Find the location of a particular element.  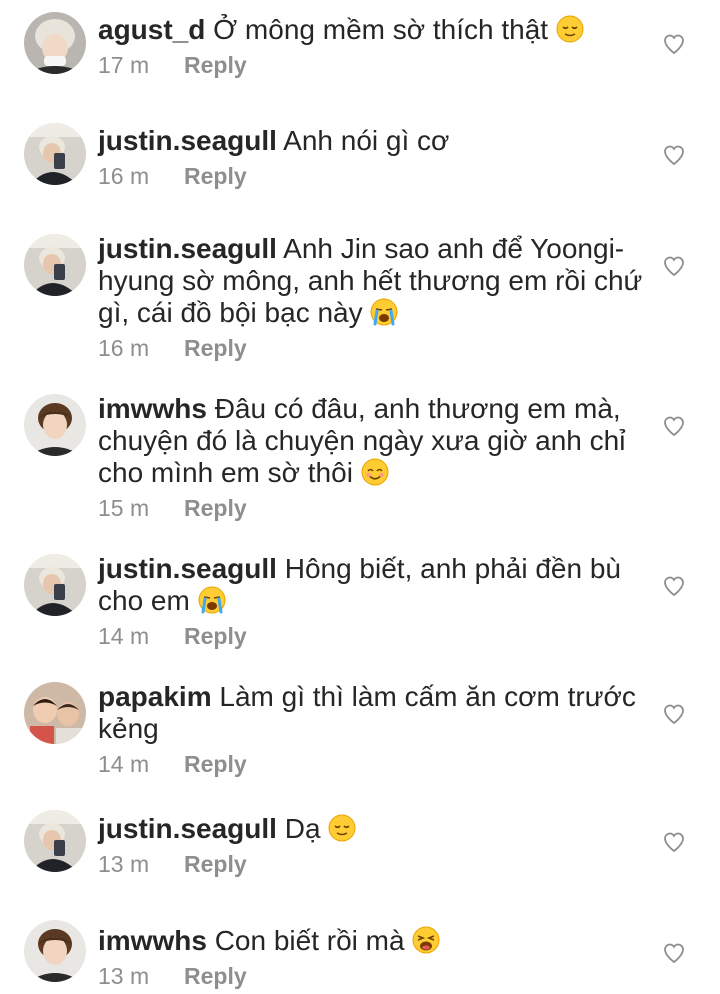

username-link: agust_d is located at coordinates (151, 29).